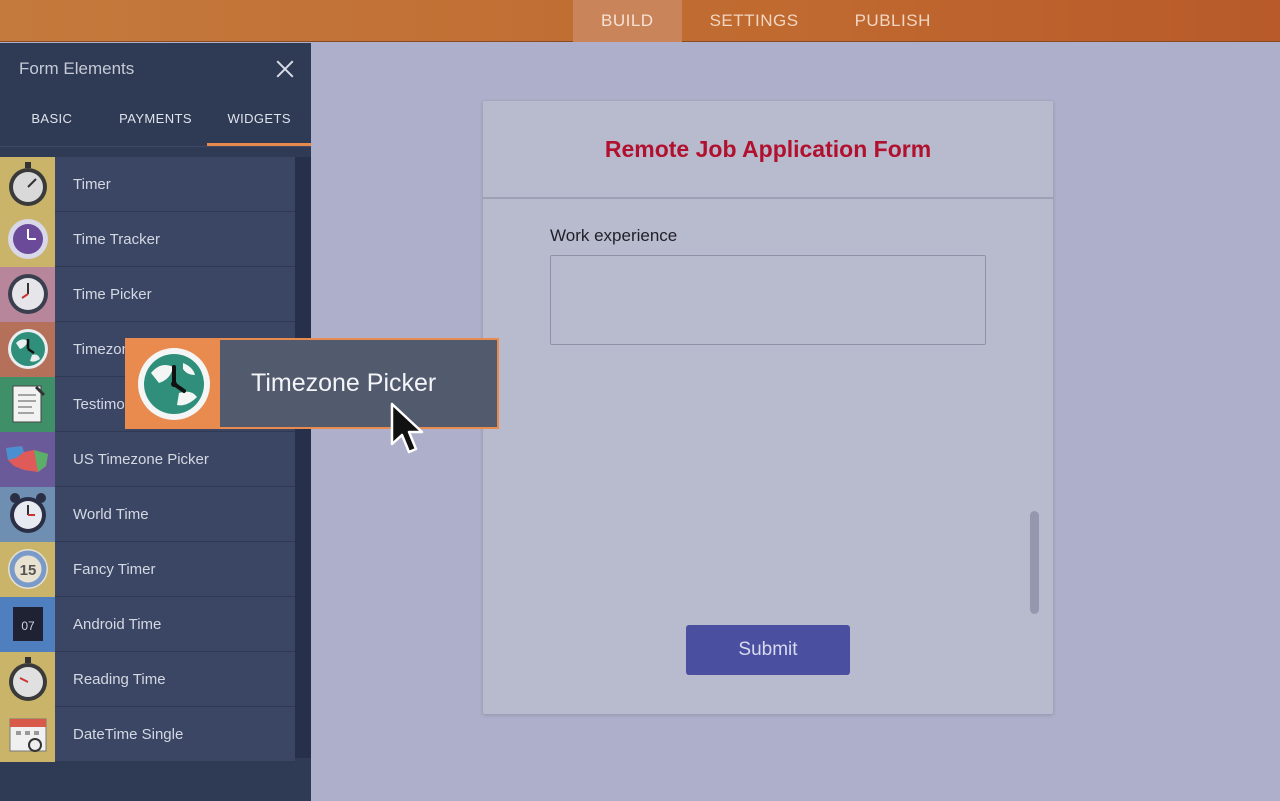 Image resolution: width=1280 pixels, height=801 pixels. I want to click on list-item-label: Reading Time, so click(119, 679).